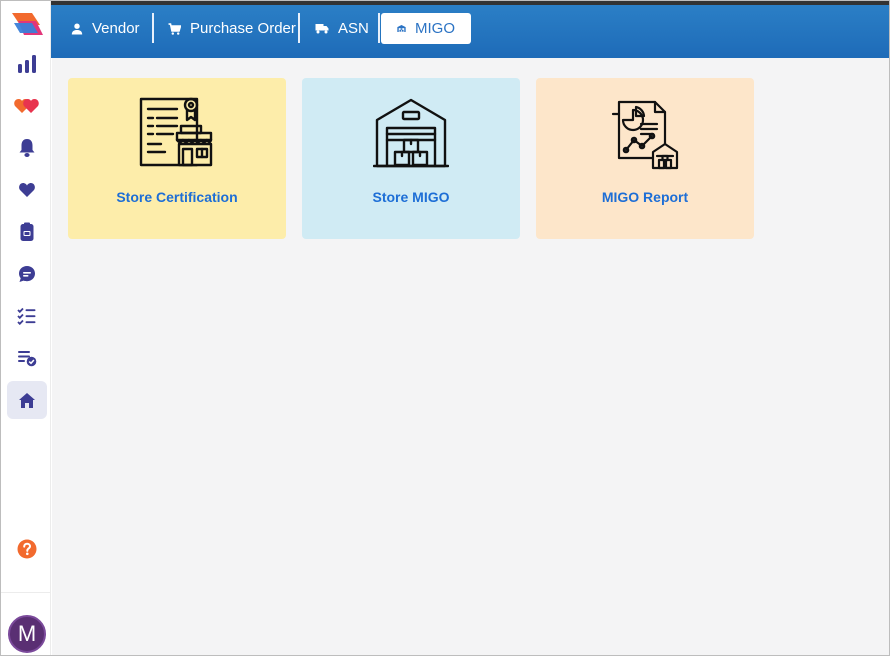 Image resolution: width=890 pixels, height=656 pixels. I want to click on bell-icon, so click(27, 148).